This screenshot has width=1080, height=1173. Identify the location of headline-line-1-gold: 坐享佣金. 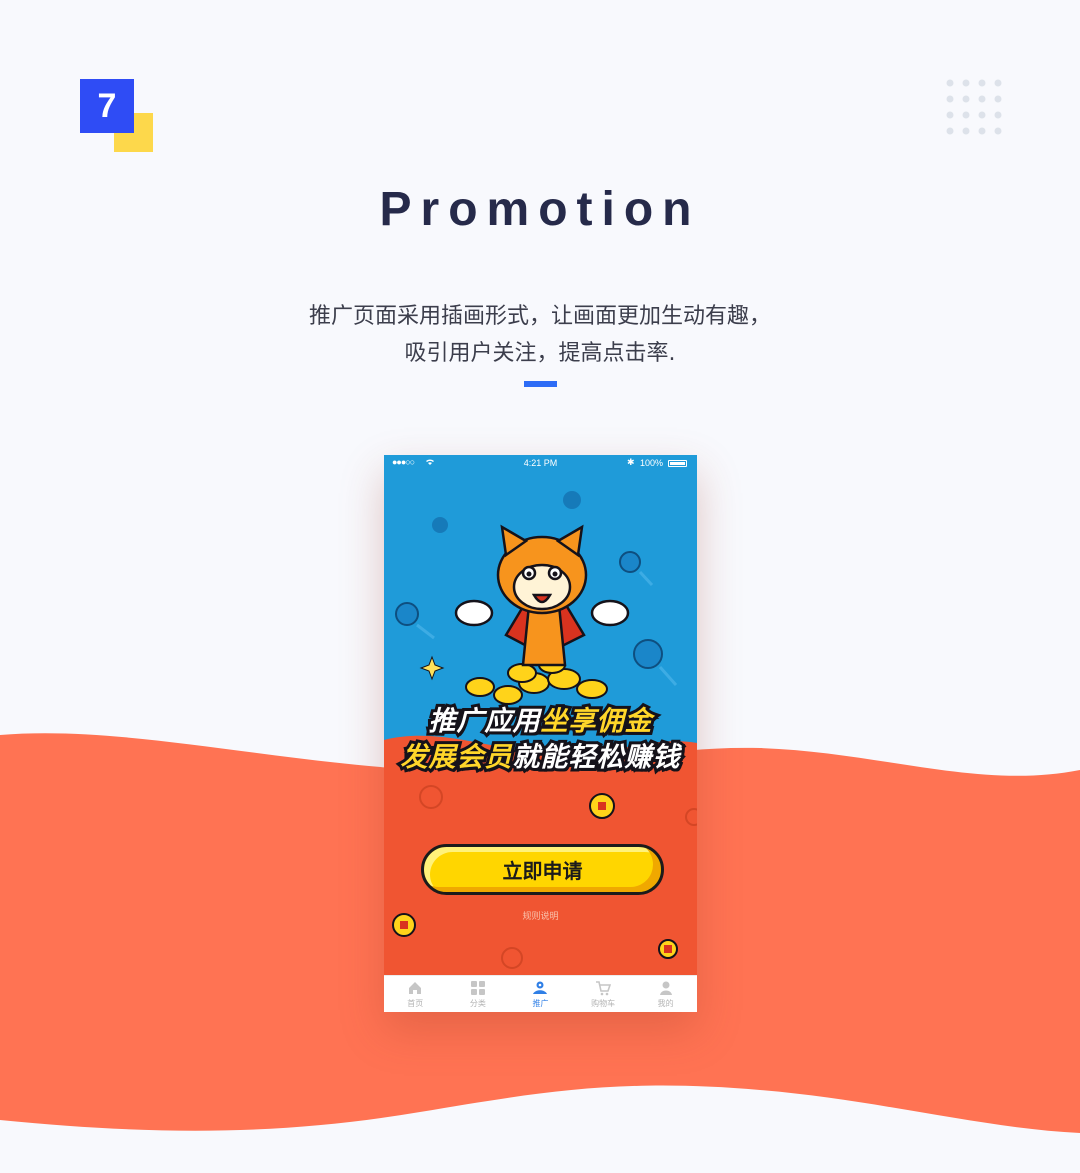
(596, 721).